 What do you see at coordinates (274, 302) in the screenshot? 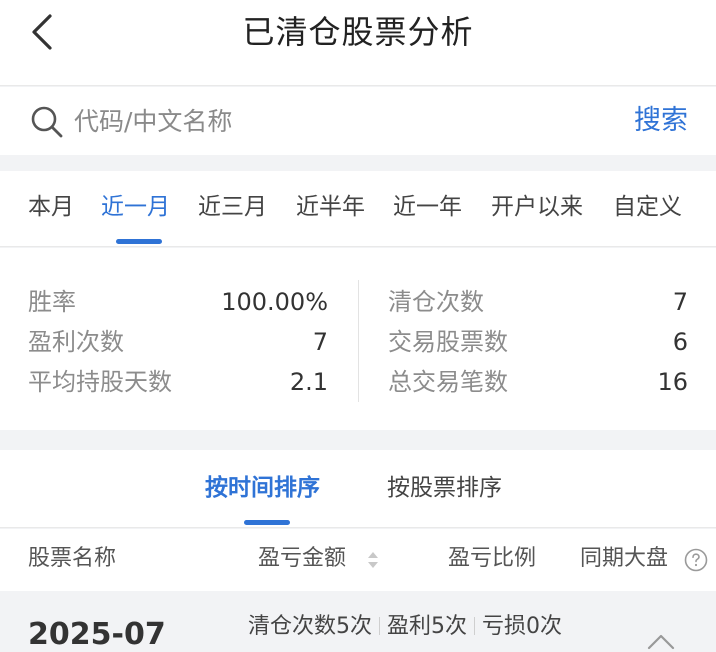
I see `stat-win-rate-value: 100.00%` at bounding box center [274, 302].